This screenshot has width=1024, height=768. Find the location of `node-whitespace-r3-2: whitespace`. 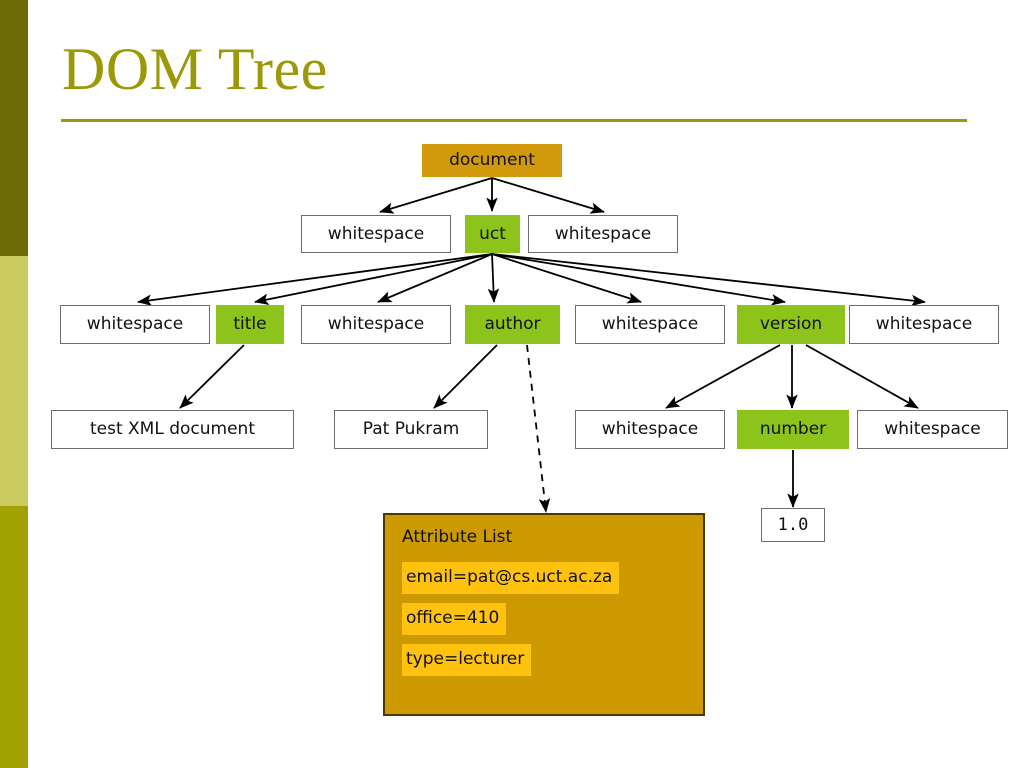

node-whitespace-r3-2: whitespace is located at coordinates (932, 429).